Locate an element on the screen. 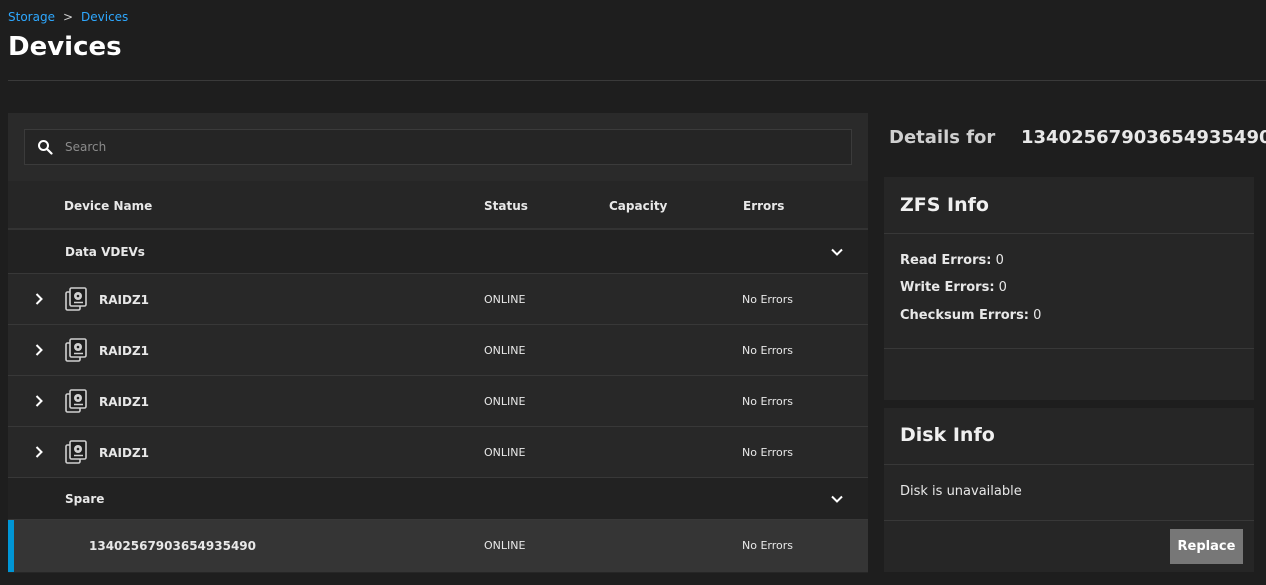 Image resolution: width=1266 pixels, height=585 pixels. checksum-errors-value: 0 is located at coordinates (1037, 315).